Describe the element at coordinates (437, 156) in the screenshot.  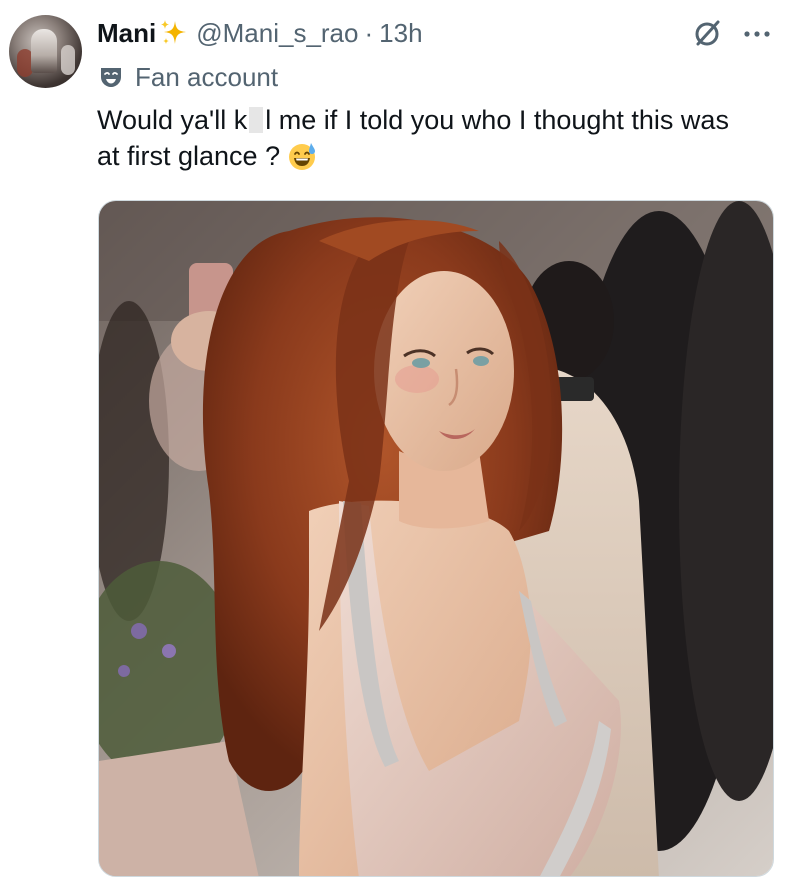
I see `tweet-text-line-2: at first glance ?` at that location.